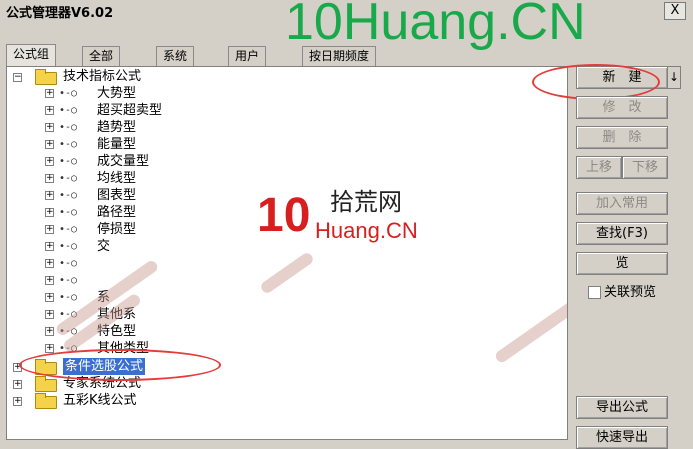 This screenshot has height=449, width=693. I want to click on tree-node-colored-kline: 五彩K线公式, so click(100, 400).